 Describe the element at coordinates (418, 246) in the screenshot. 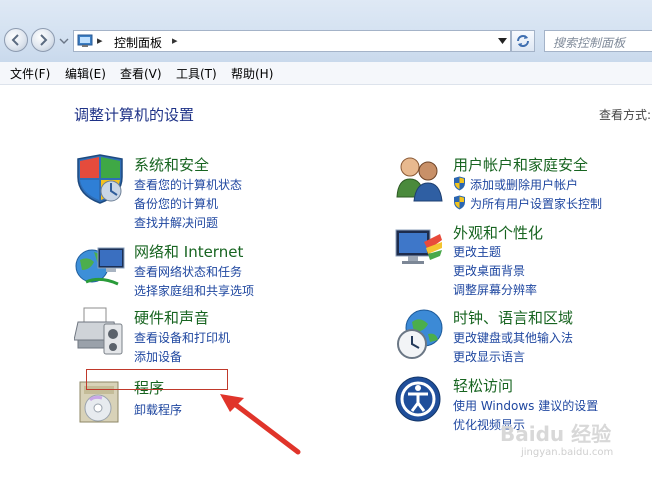

I see `appearance-monitor-icon` at that location.